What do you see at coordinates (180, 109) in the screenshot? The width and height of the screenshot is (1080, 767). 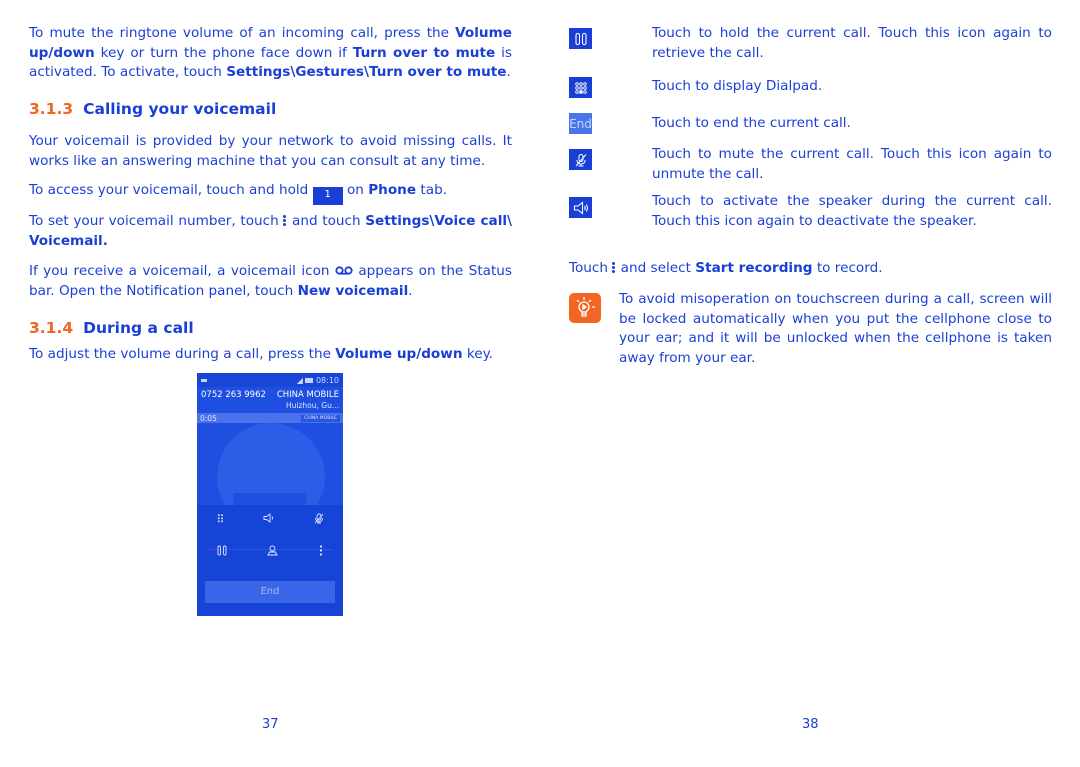 I see `section-title: Calling your voicemail` at bounding box center [180, 109].